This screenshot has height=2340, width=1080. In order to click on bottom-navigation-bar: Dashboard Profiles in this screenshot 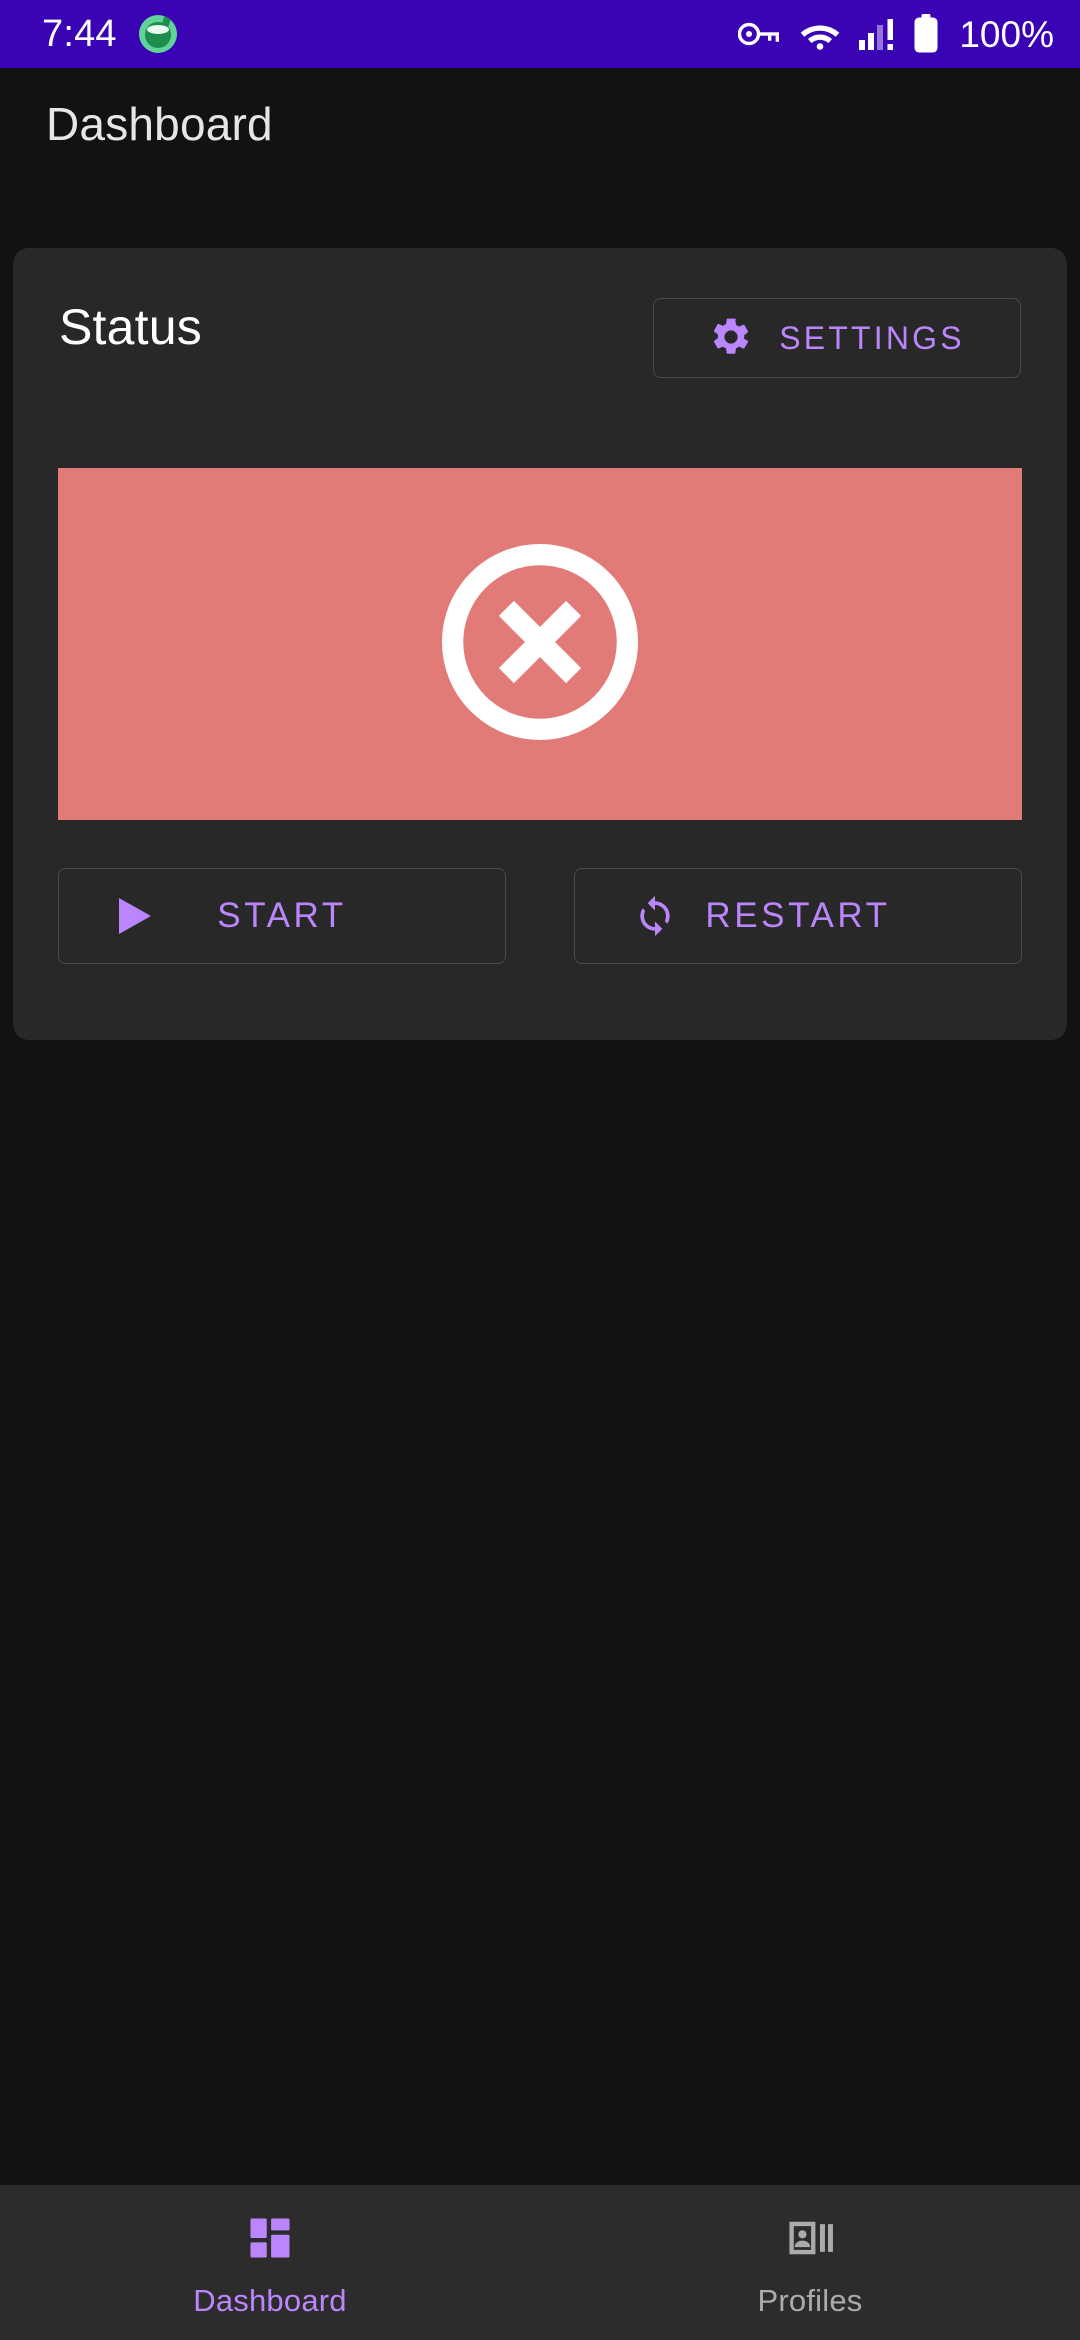, I will do `click(540, 2262)`.